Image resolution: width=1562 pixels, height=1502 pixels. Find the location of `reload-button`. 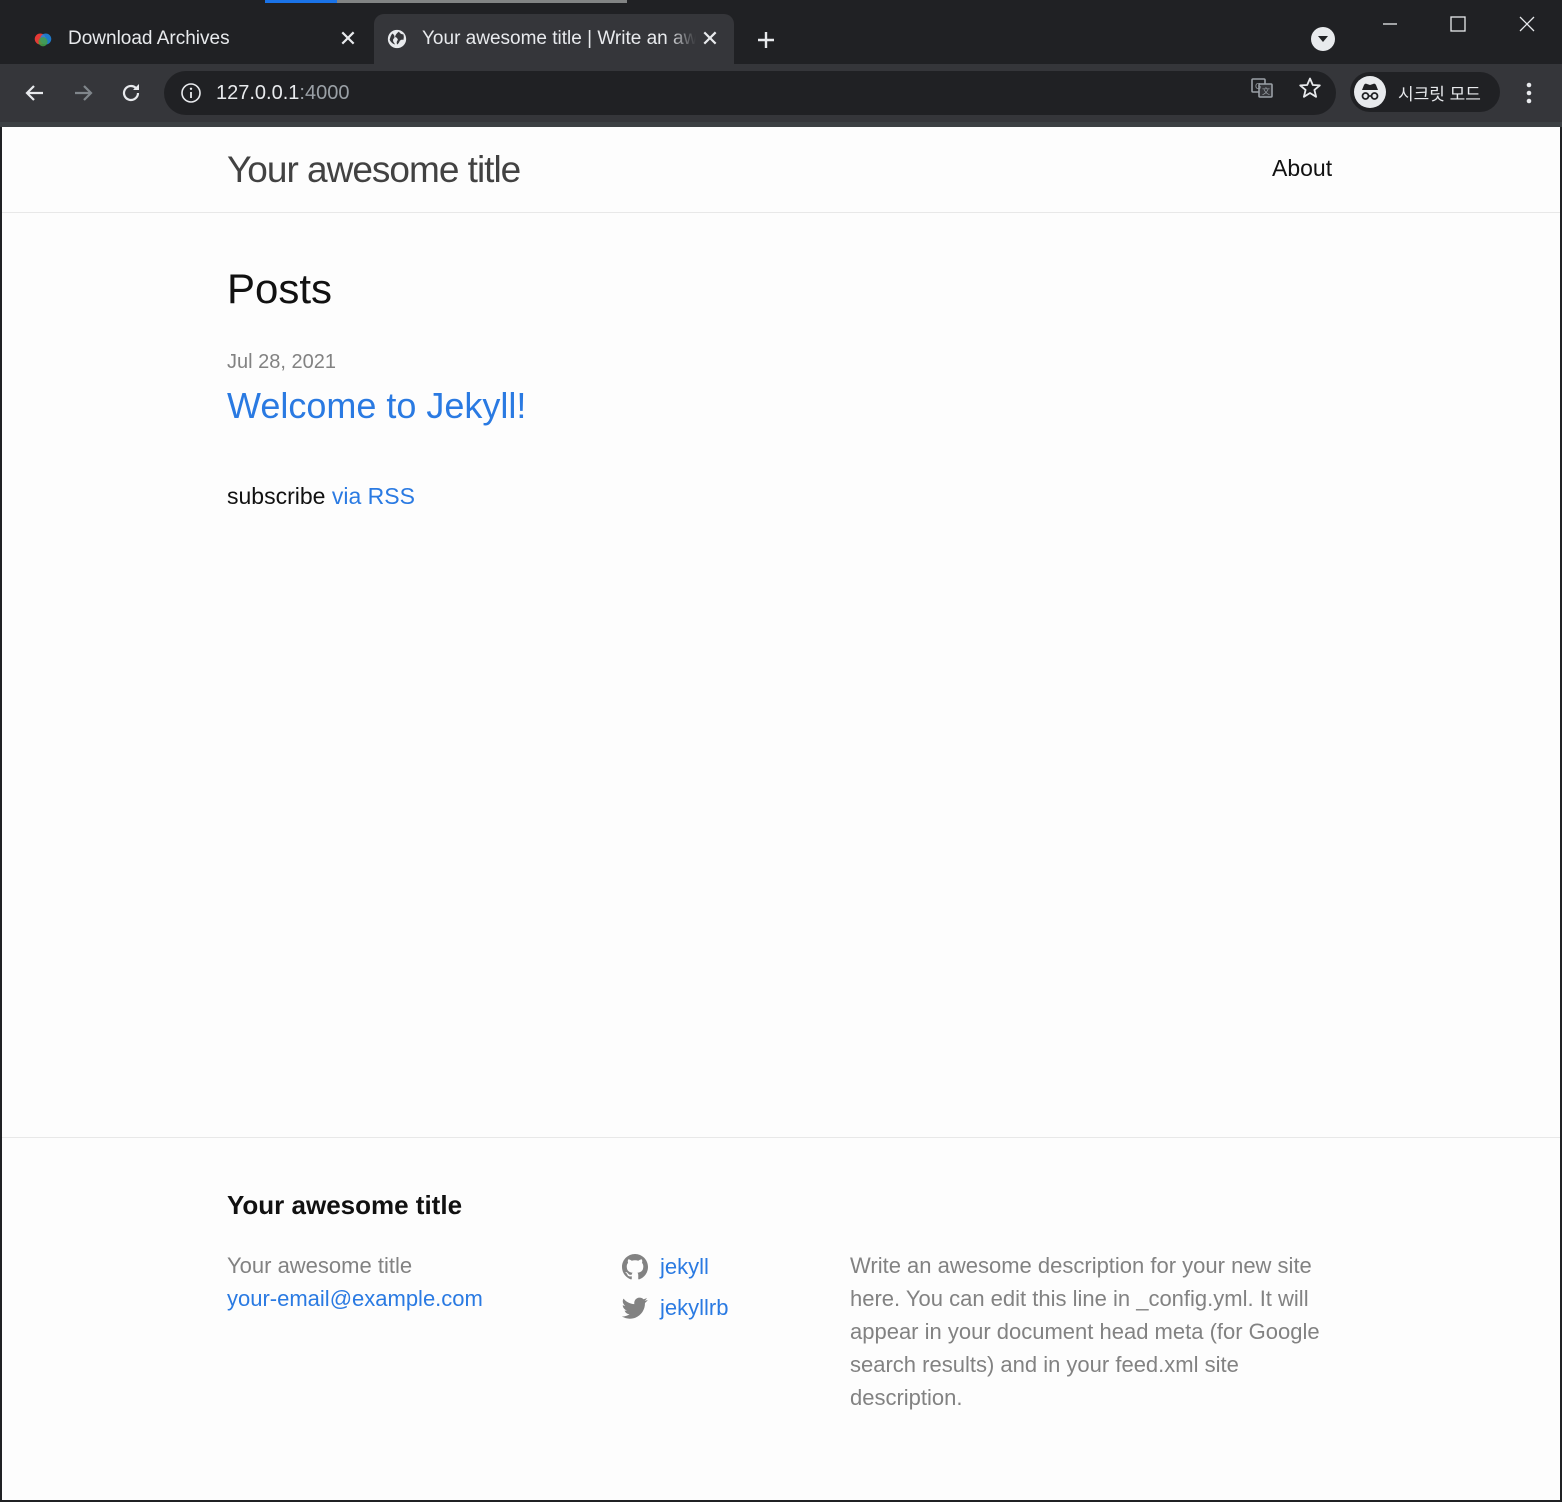

reload-button is located at coordinates (131, 93).